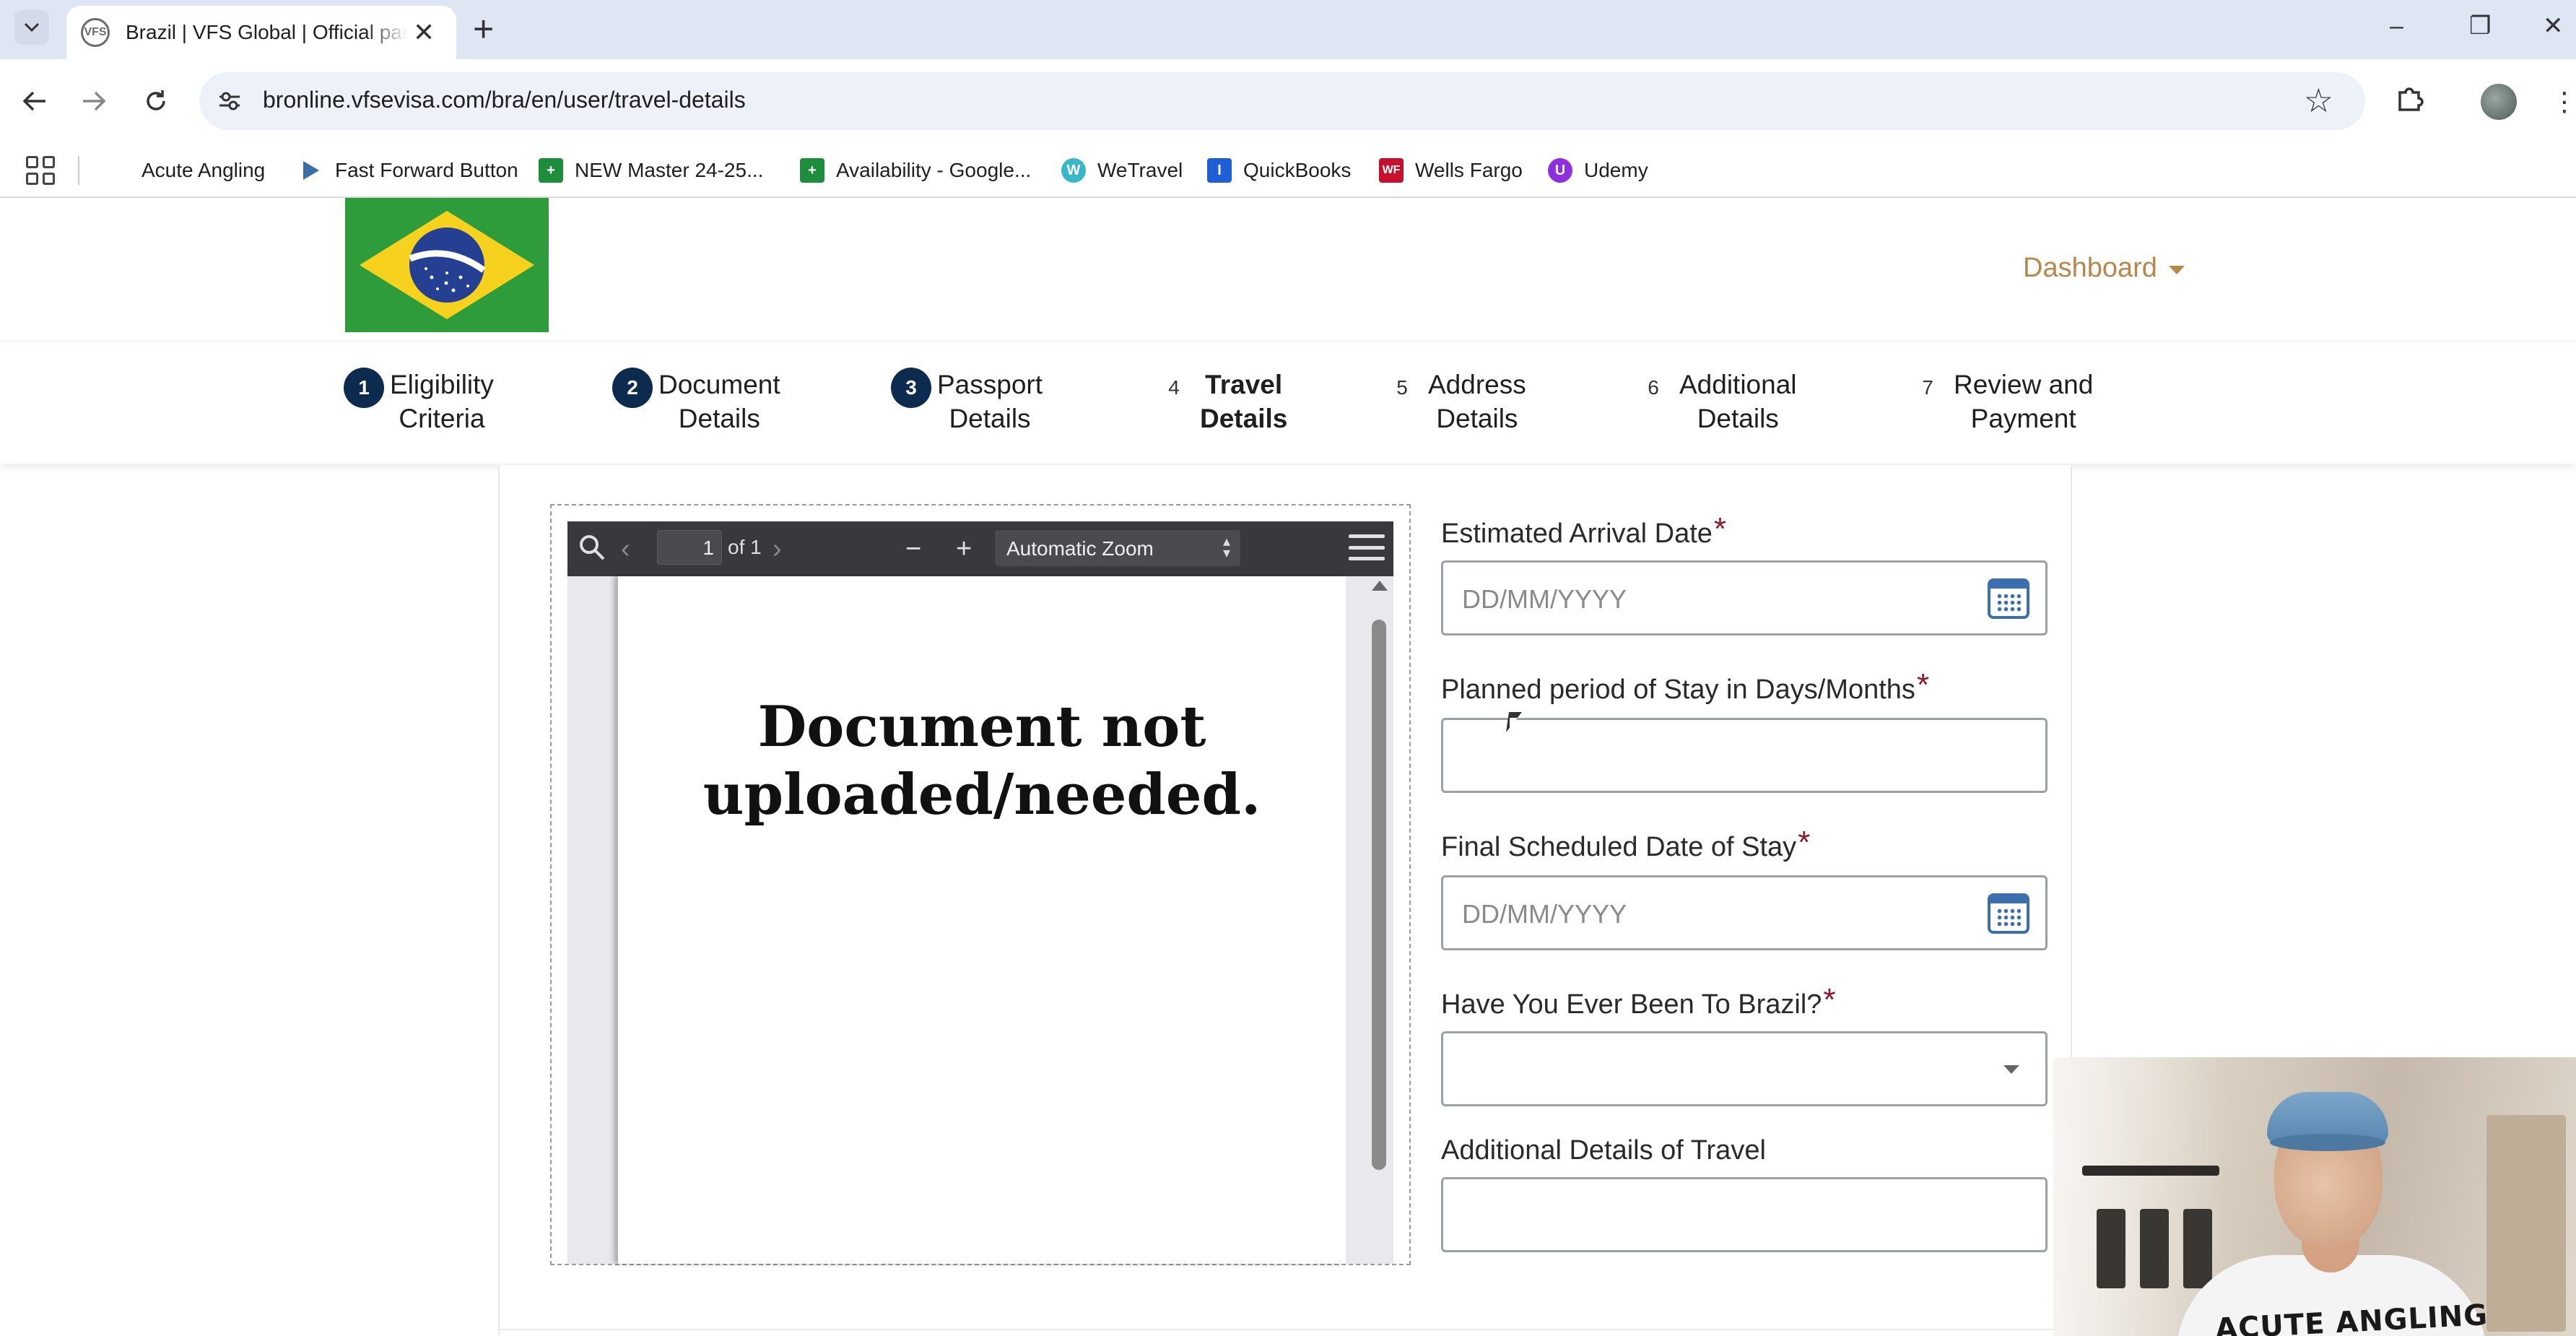 Image resolution: width=2576 pixels, height=1336 pixels. What do you see at coordinates (94, 101) in the screenshot?
I see `forward-icon` at bounding box center [94, 101].